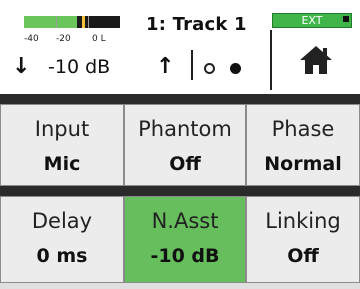  Describe the element at coordinates (79, 67) in the screenshot. I see `gain-value: -10 dB` at that location.